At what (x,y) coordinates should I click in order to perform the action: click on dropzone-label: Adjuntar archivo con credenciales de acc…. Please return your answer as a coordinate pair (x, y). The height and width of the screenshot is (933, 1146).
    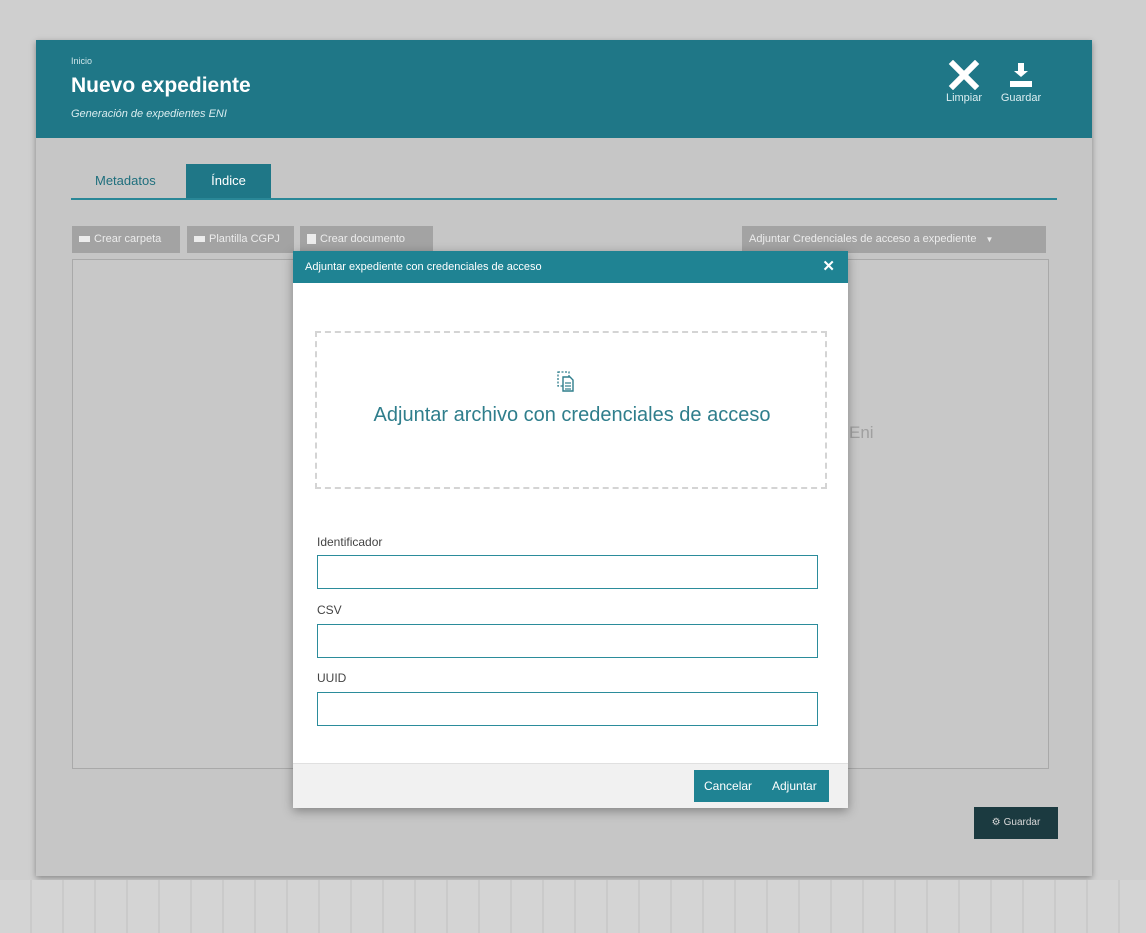
    Looking at the image, I should click on (572, 415).